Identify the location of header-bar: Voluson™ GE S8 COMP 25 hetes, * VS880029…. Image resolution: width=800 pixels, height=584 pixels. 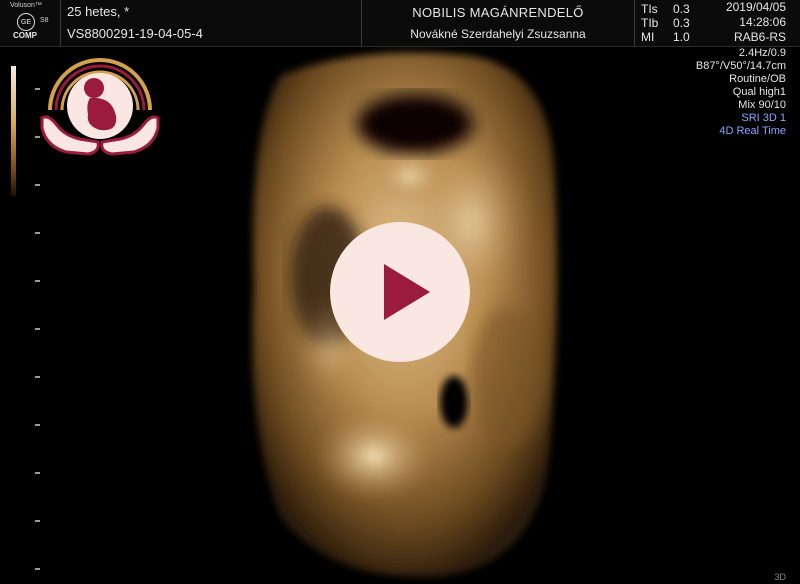
(400, 23).